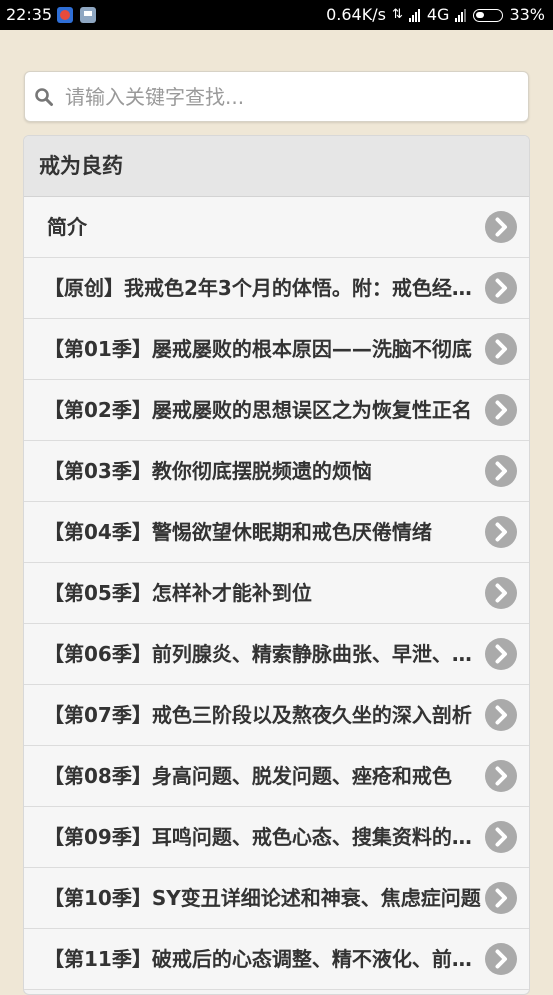 Image resolution: width=553 pixels, height=995 pixels. Describe the element at coordinates (488, 15) in the screenshot. I see `battery-icon` at that location.